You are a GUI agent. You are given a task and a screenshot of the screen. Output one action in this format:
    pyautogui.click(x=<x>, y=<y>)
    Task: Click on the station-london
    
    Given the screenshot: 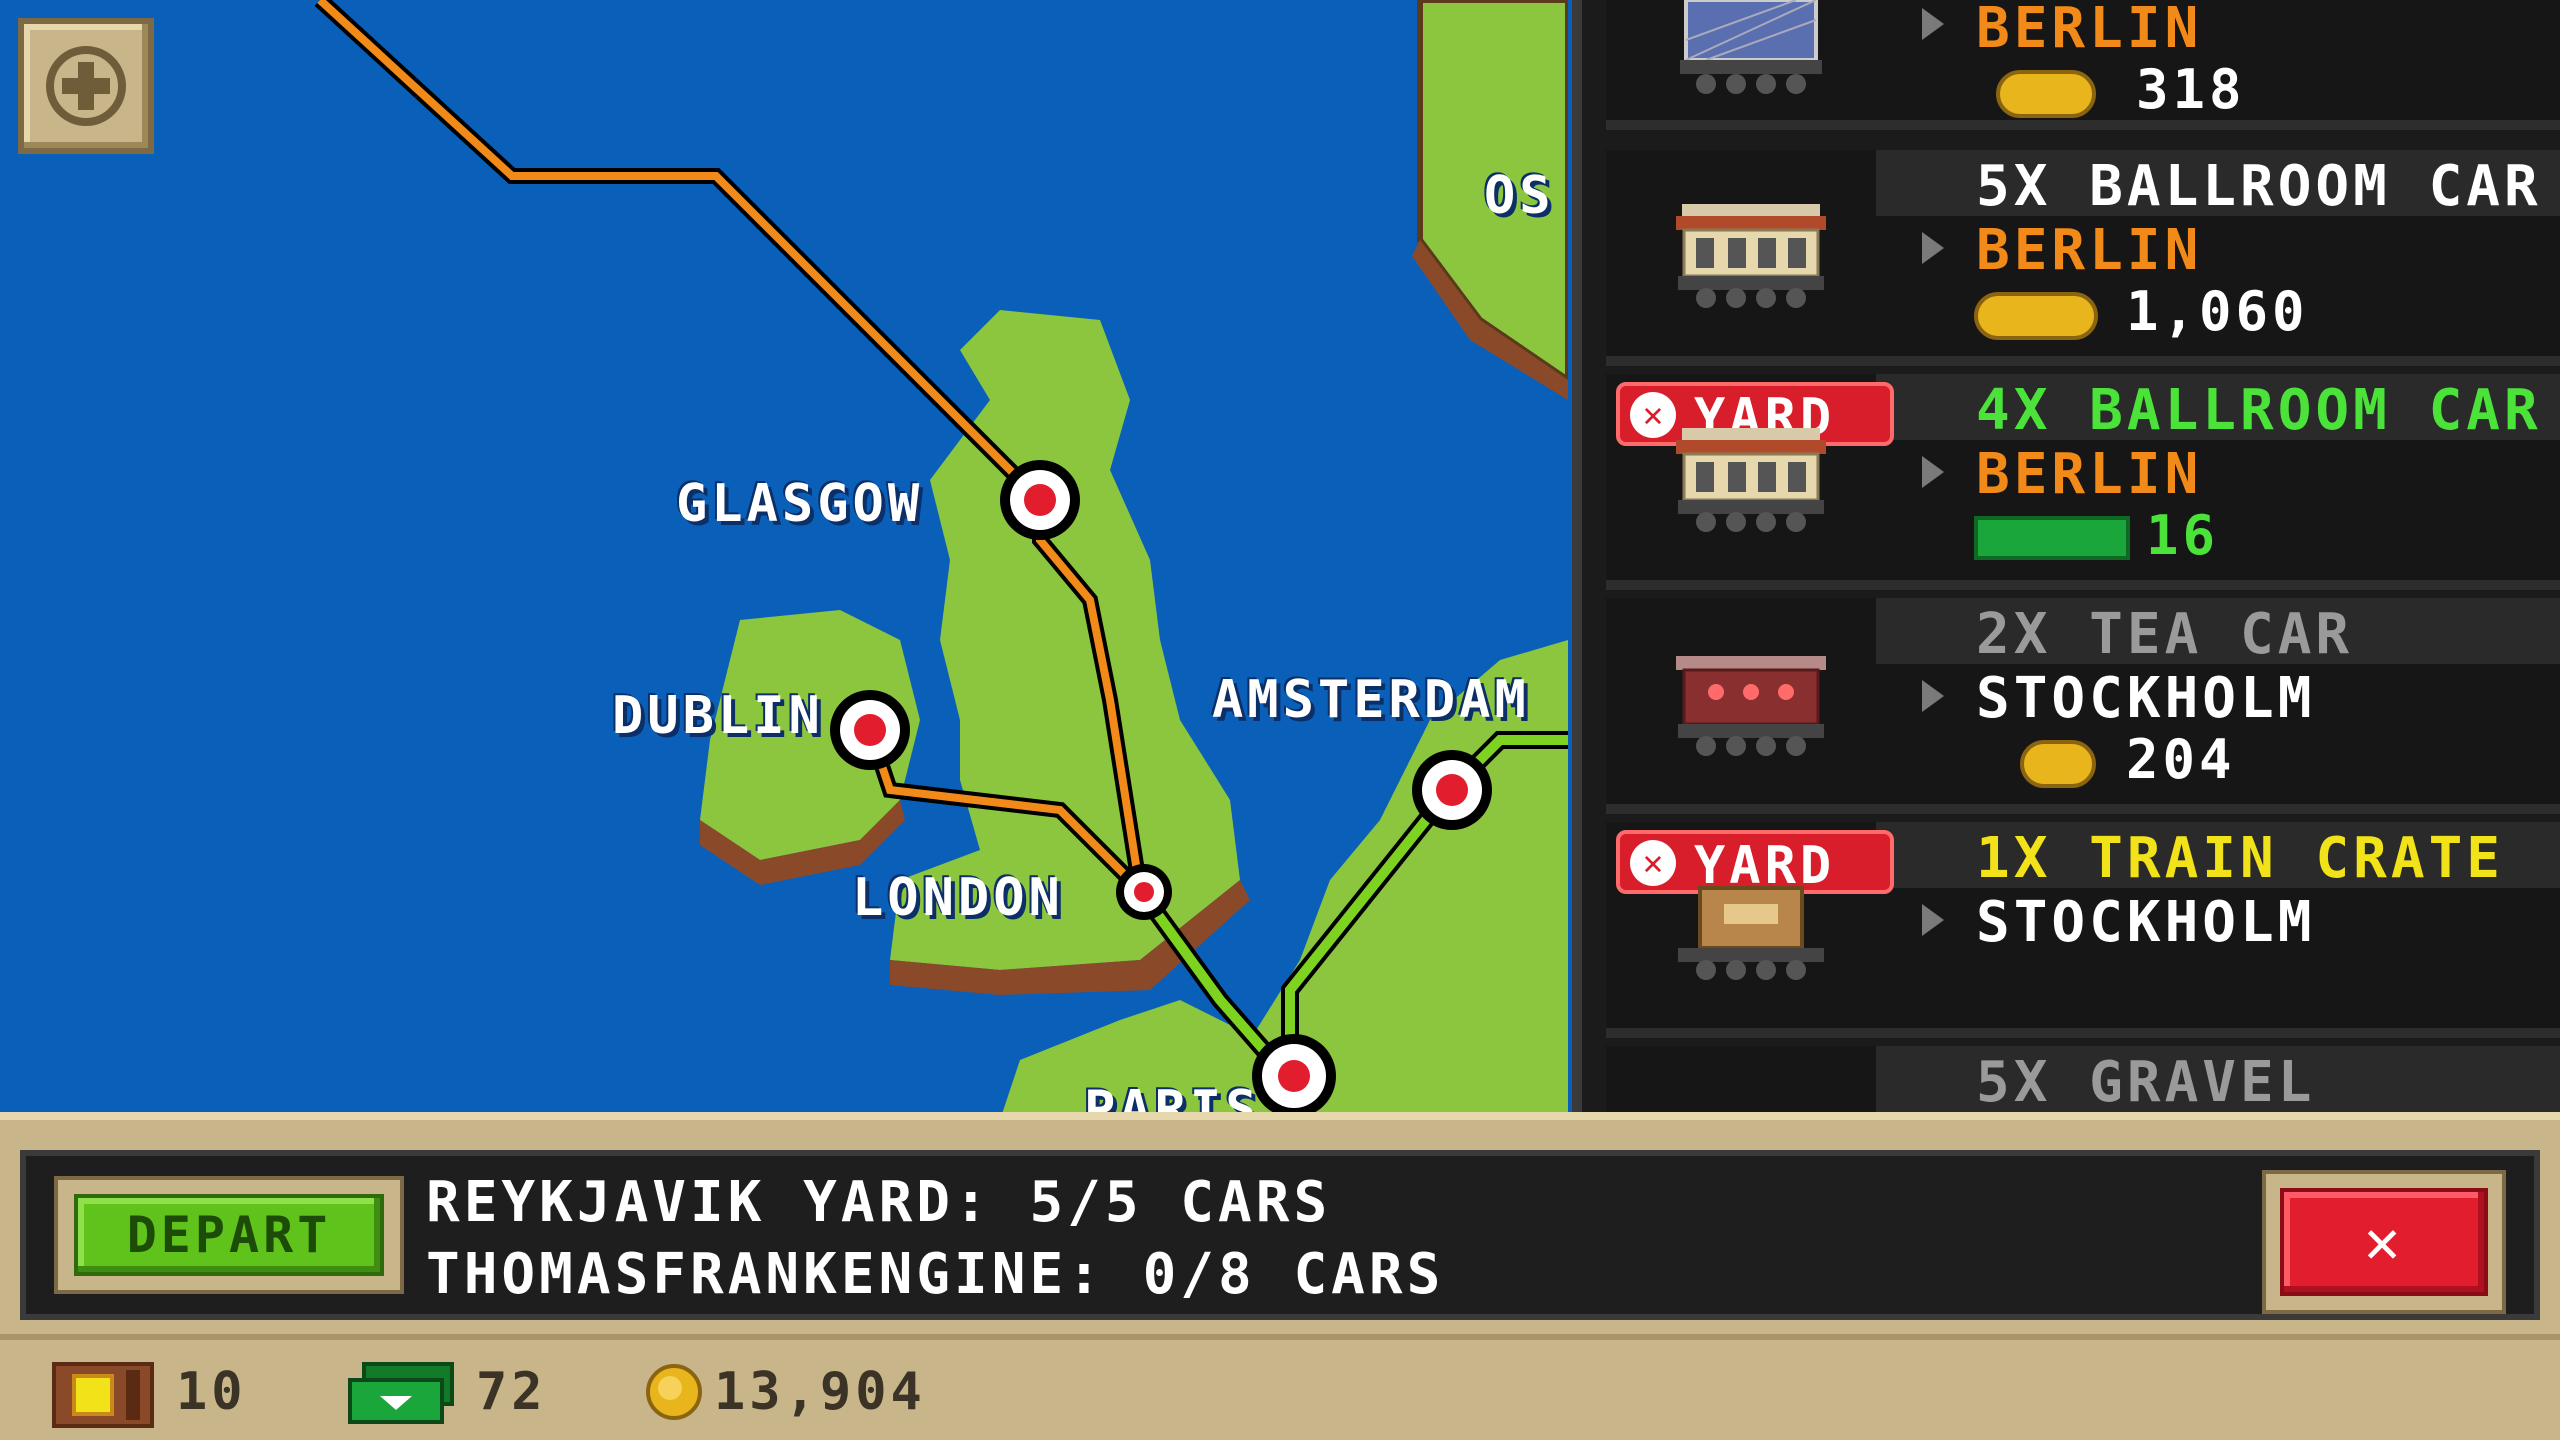 What is the action you would take?
    pyautogui.click(x=1144, y=892)
    